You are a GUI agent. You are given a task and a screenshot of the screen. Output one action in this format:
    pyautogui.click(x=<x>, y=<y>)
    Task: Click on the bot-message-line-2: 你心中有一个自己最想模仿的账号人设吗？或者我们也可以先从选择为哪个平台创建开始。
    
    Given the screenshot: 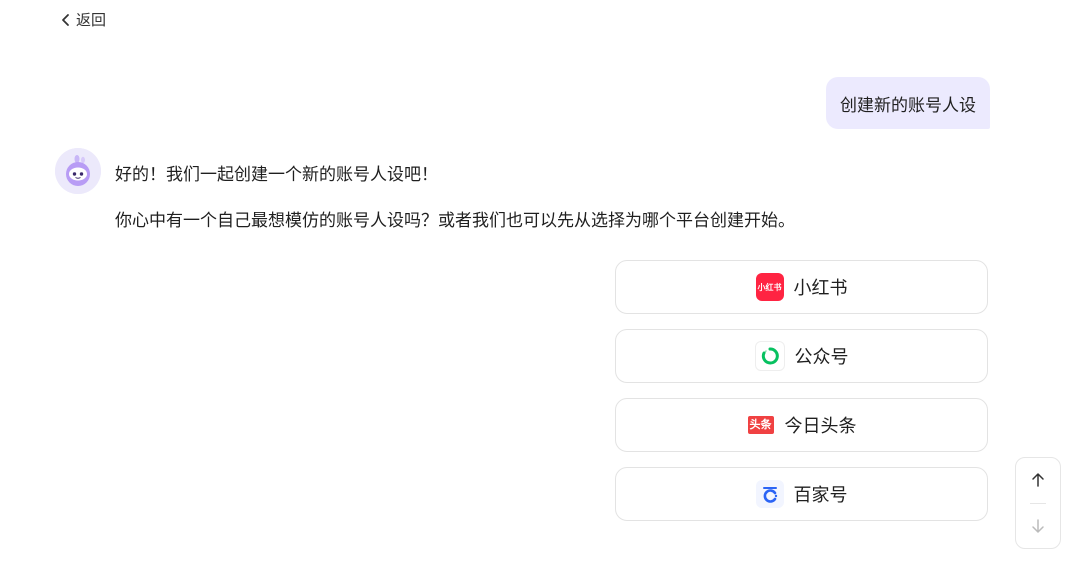 What is the action you would take?
    pyautogui.click(x=455, y=221)
    